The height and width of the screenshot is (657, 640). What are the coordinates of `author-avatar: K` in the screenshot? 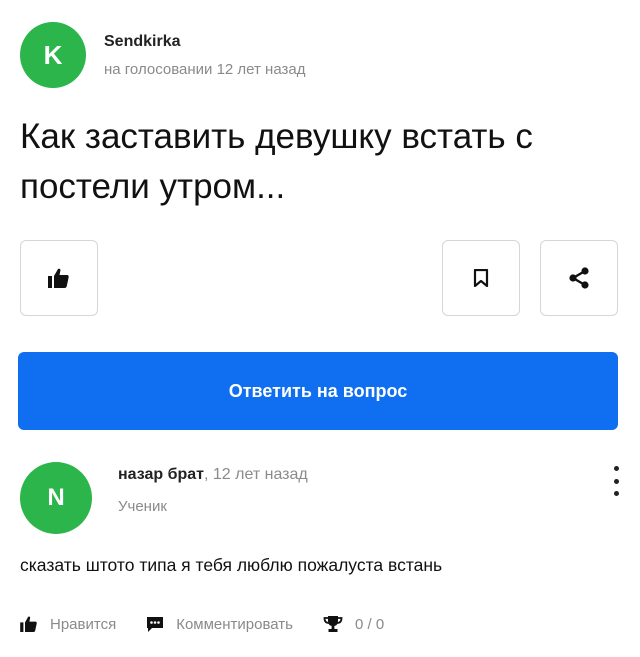 It's located at (53, 55).